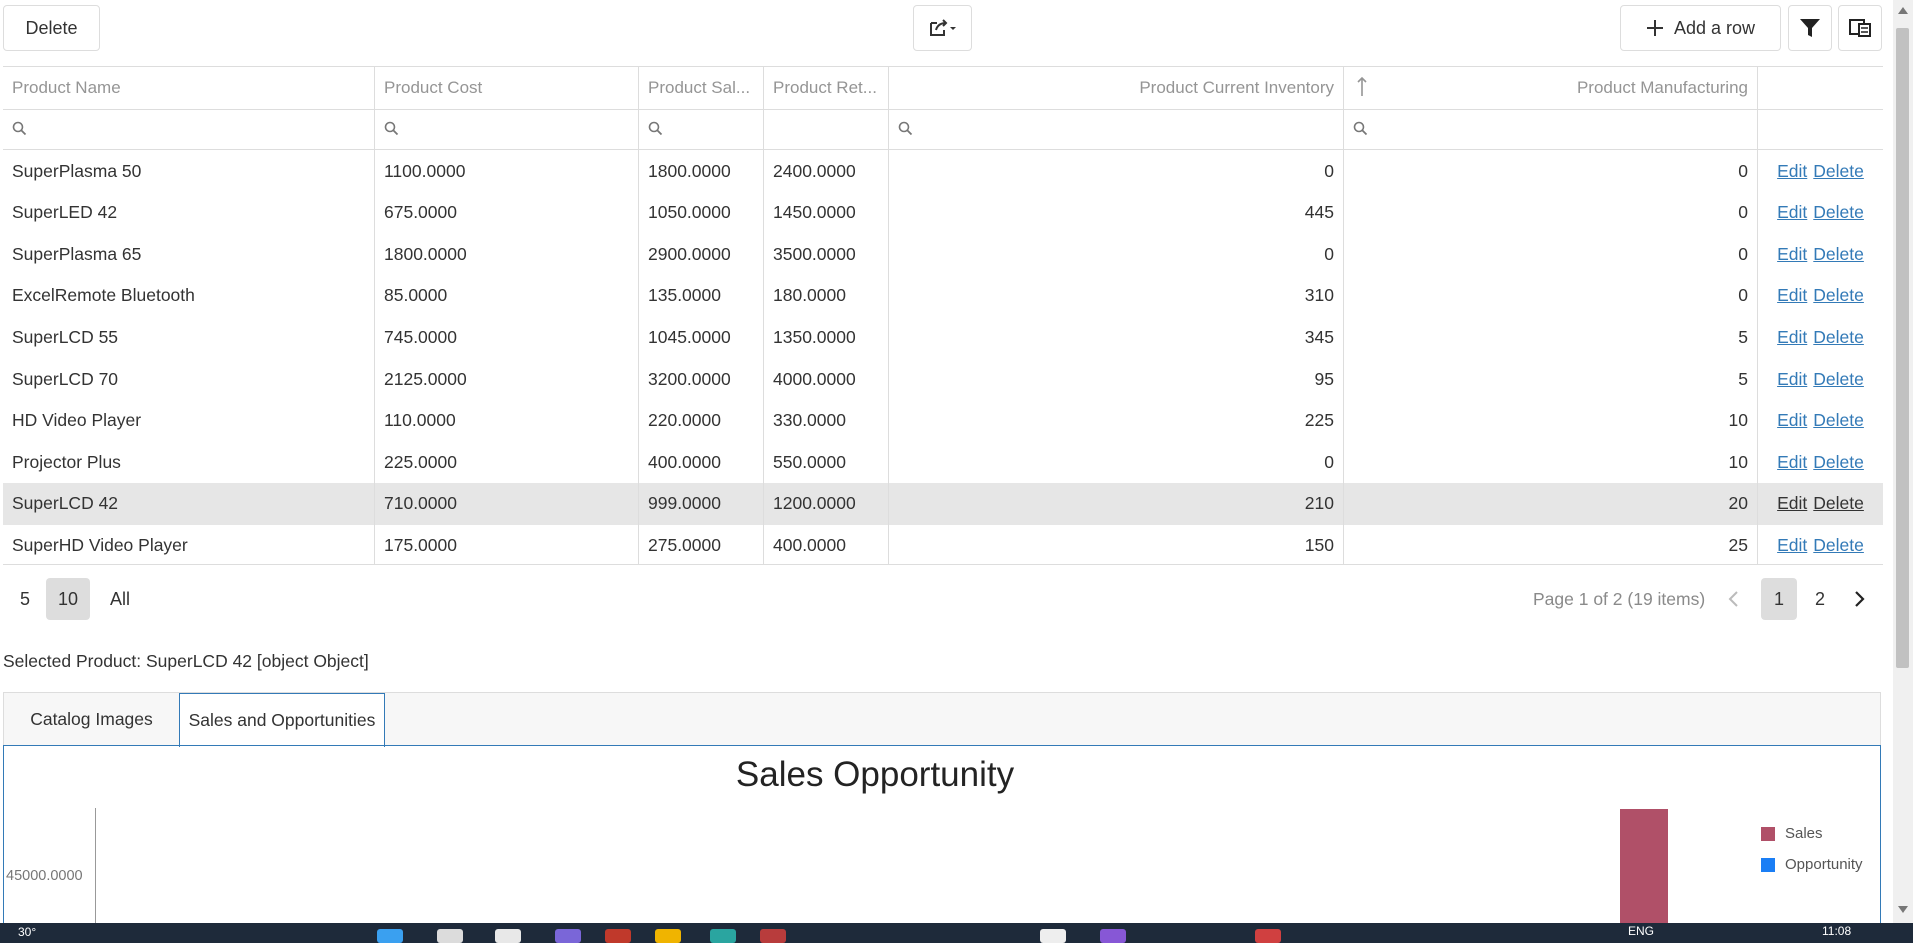 The height and width of the screenshot is (943, 1913). What do you see at coordinates (1268, 936) in the screenshot?
I see `app3-taskbar-icon` at bounding box center [1268, 936].